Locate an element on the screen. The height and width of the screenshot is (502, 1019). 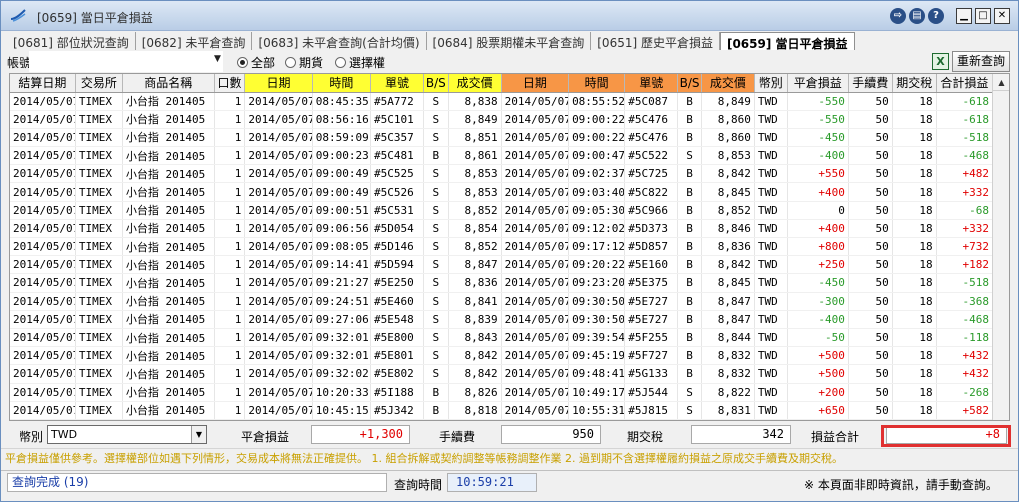
help-icon: ? is located at coordinates (936, 16).